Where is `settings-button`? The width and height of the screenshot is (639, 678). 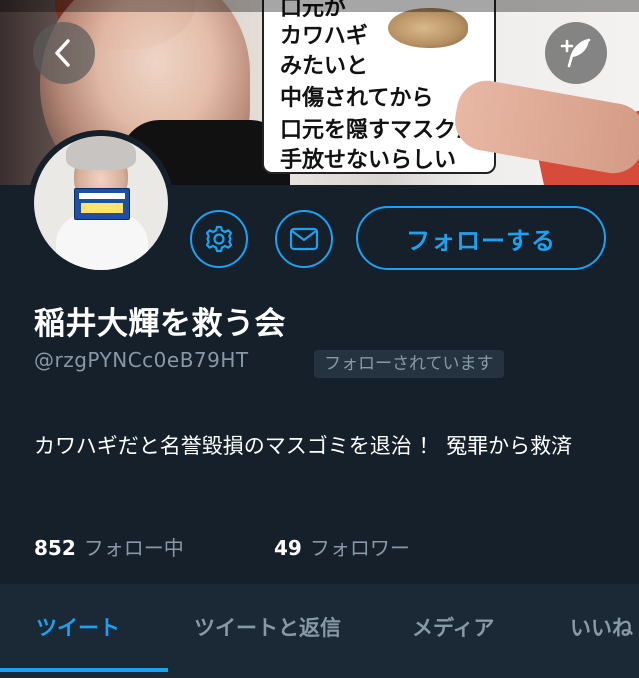 settings-button is located at coordinates (219, 239).